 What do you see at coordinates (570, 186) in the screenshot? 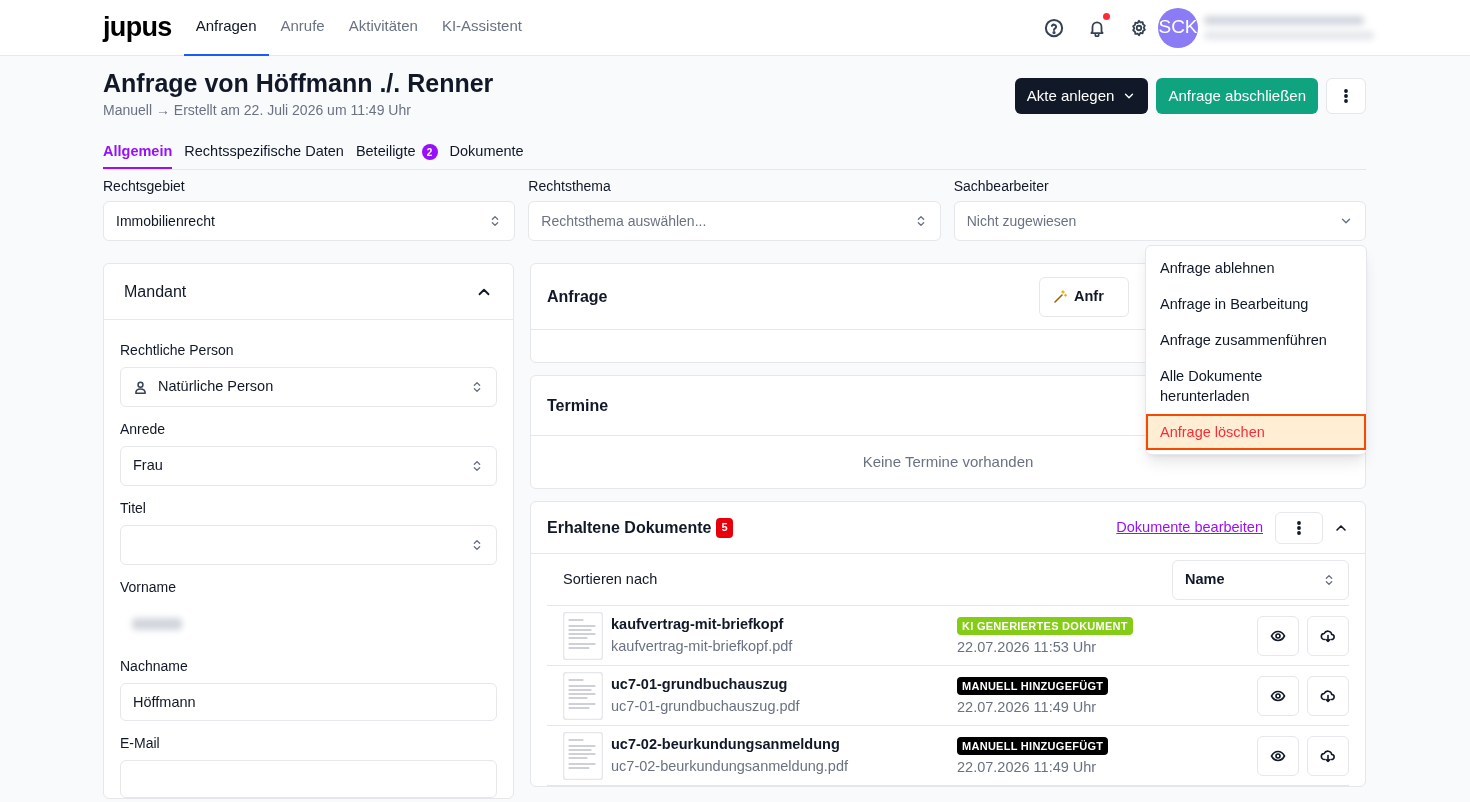
I see `field-label: Rechtsthema` at bounding box center [570, 186].